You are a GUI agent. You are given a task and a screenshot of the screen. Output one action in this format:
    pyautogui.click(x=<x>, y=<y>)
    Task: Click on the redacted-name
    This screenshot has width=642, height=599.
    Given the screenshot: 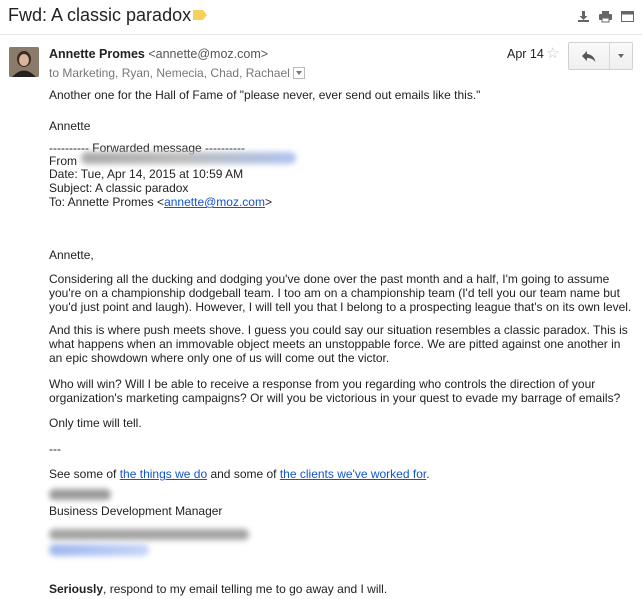 What is the action you would take?
    pyautogui.click(x=80, y=494)
    